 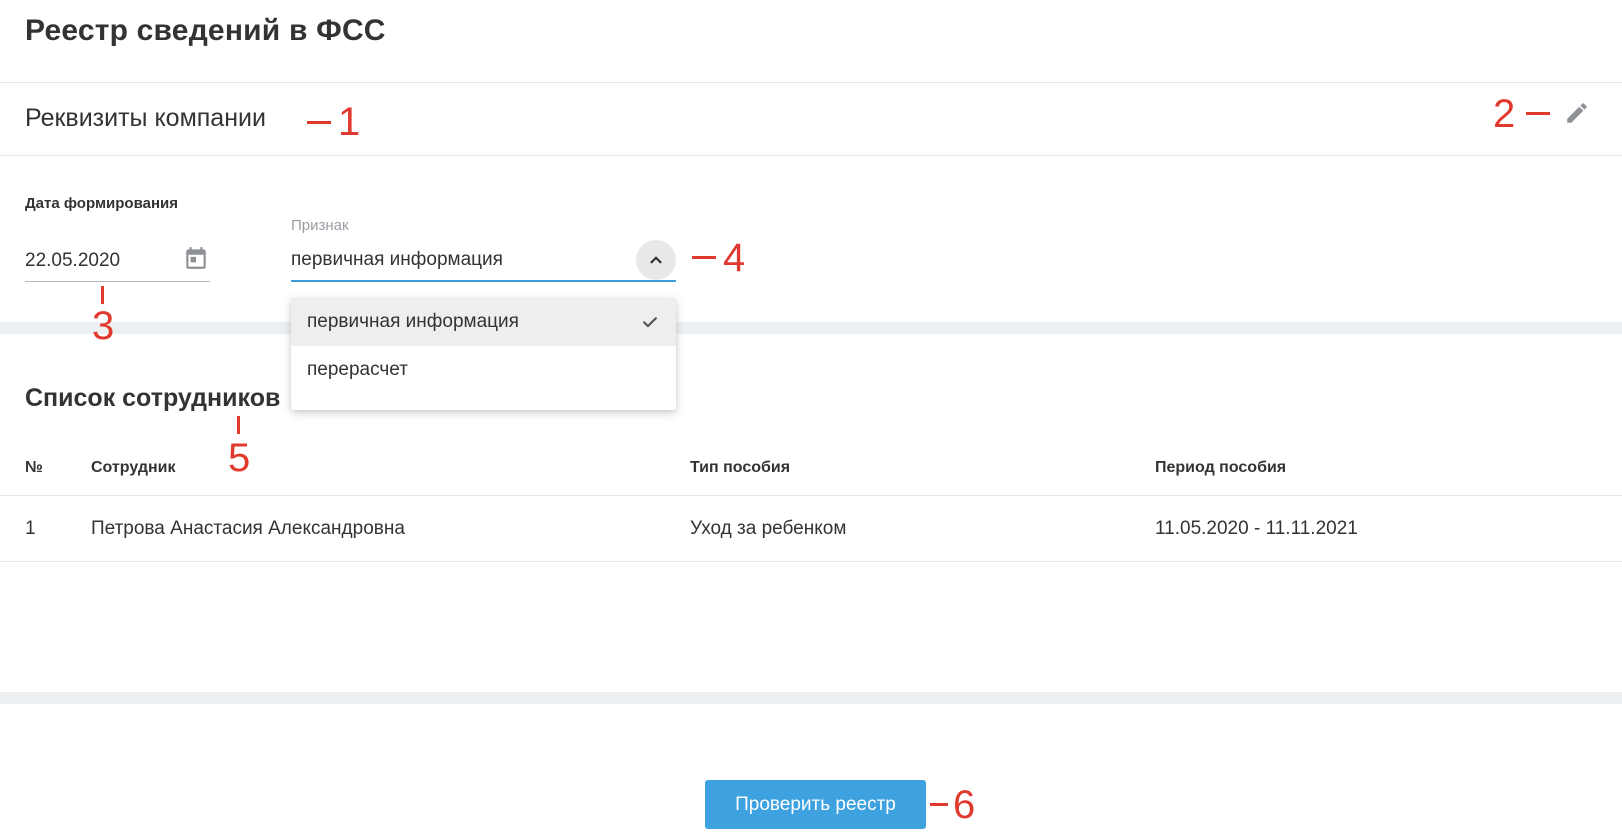 I want to click on sign-select-toggle, so click(x=656, y=260).